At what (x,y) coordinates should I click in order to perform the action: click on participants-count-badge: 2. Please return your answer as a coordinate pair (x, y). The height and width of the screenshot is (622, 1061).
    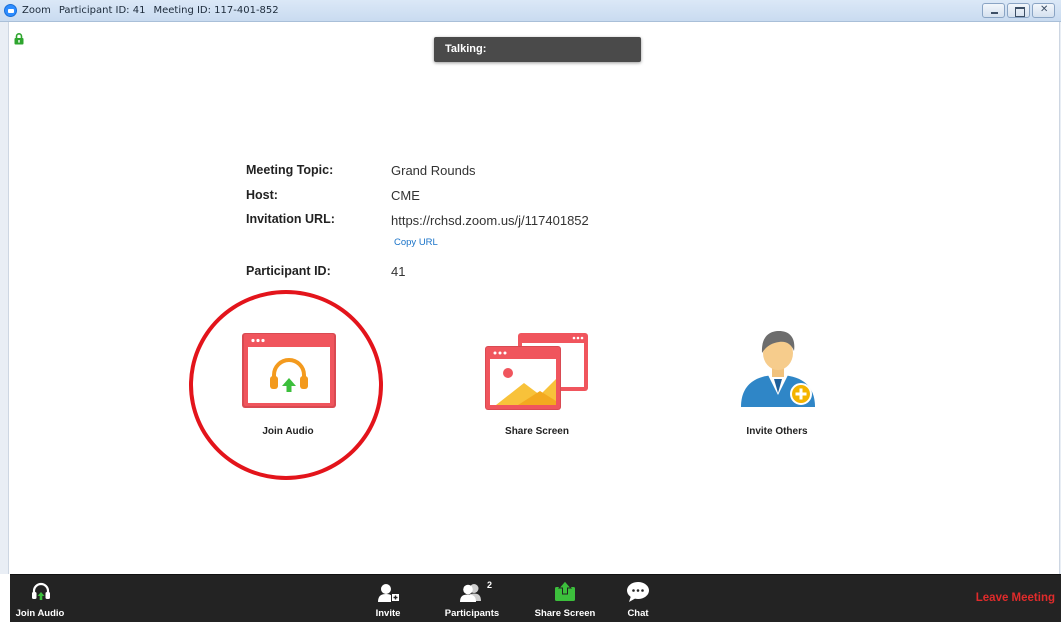
    Looking at the image, I should click on (490, 585).